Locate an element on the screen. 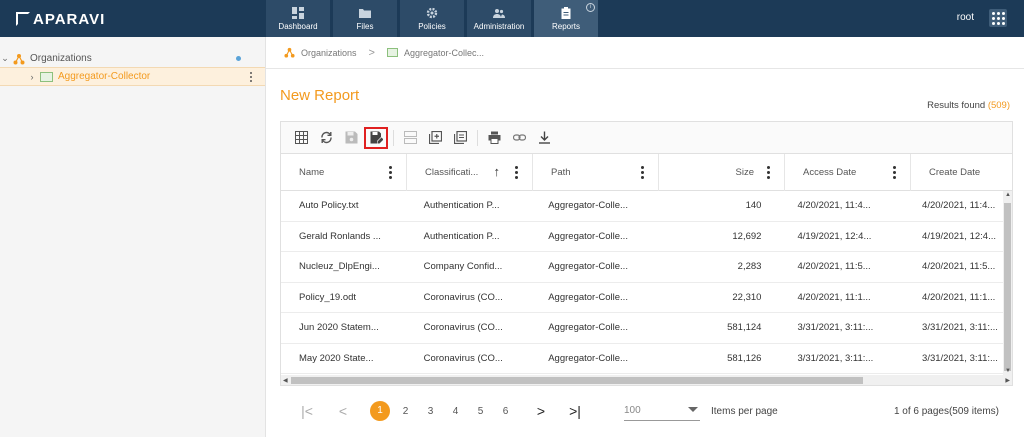  page-2-button: 2 is located at coordinates (405, 411).